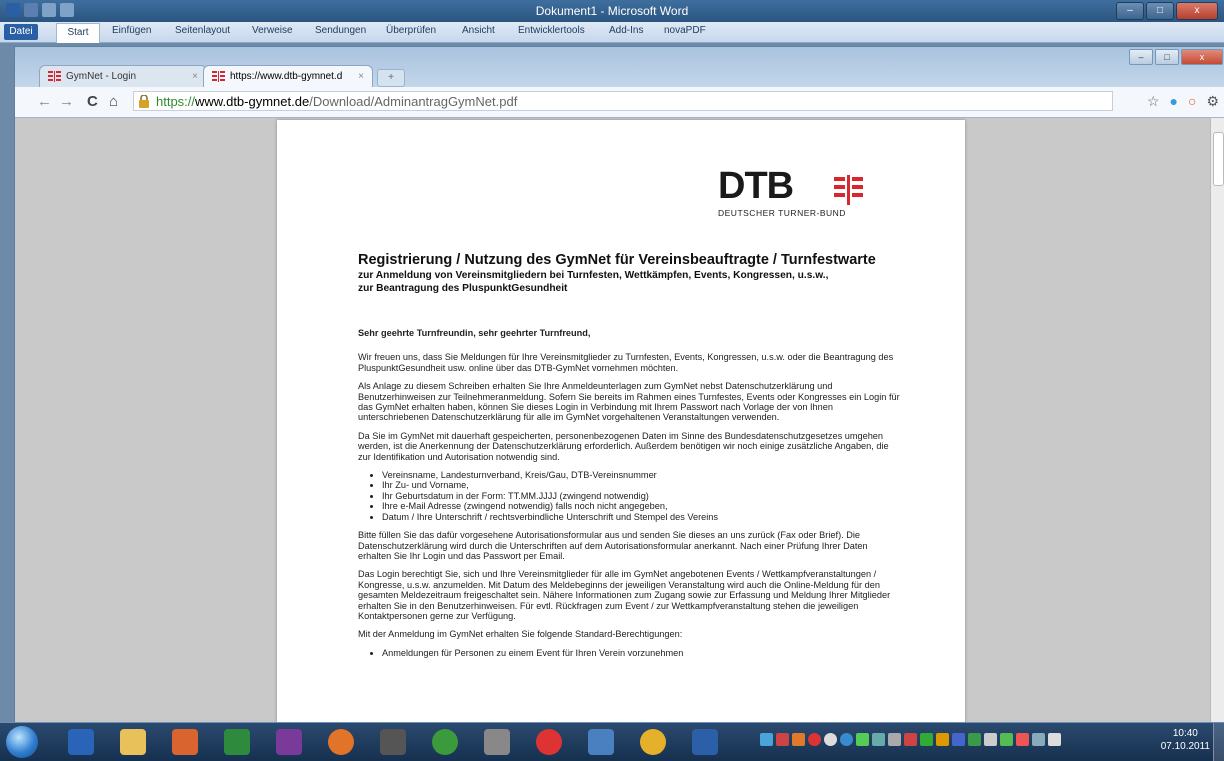 Image resolution: width=1224 pixels, height=761 pixels. Describe the element at coordinates (1160, 11) in the screenshot. I see `maximize-button: □` at that location.